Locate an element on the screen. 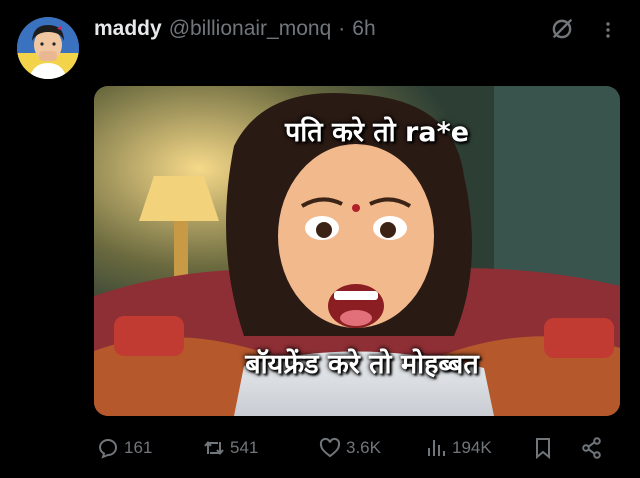  like-icon is located at coordinates (330, 447).